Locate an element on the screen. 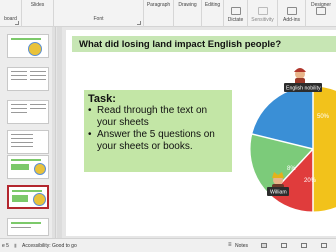  dictate-button: Dictate is located at coordinates (235, 20).